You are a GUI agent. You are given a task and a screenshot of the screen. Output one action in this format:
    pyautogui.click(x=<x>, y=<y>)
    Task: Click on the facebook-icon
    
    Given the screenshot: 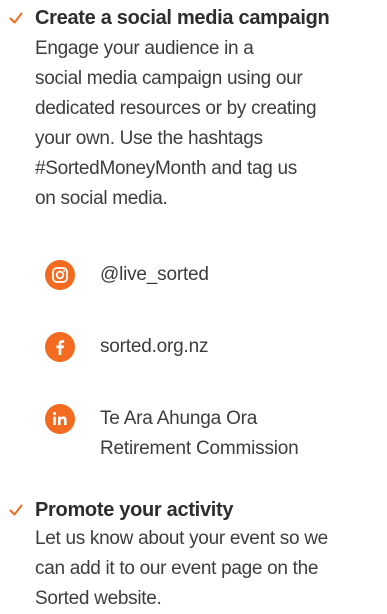 What is the action you would take?
    pyautogui.click(x=60, y=347)
    